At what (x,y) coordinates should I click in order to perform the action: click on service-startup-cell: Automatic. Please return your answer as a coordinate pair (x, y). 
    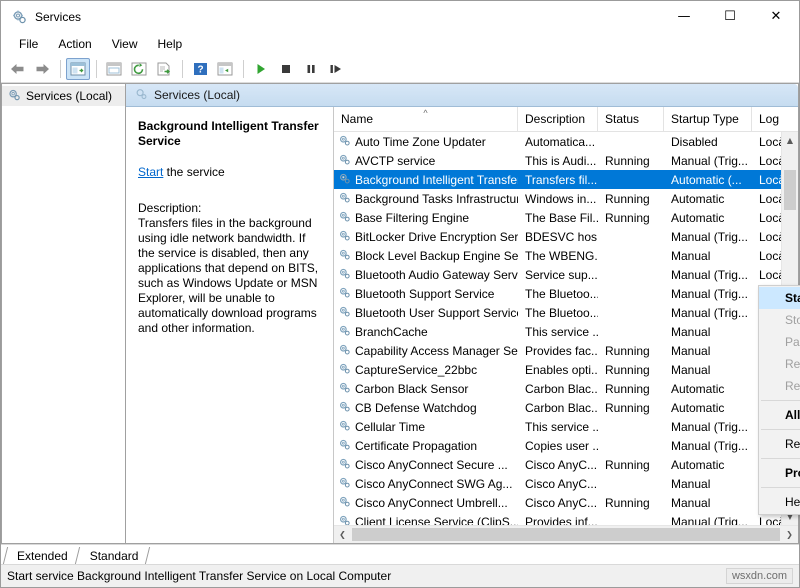
    Looking at the image, I should click on (698, 198).